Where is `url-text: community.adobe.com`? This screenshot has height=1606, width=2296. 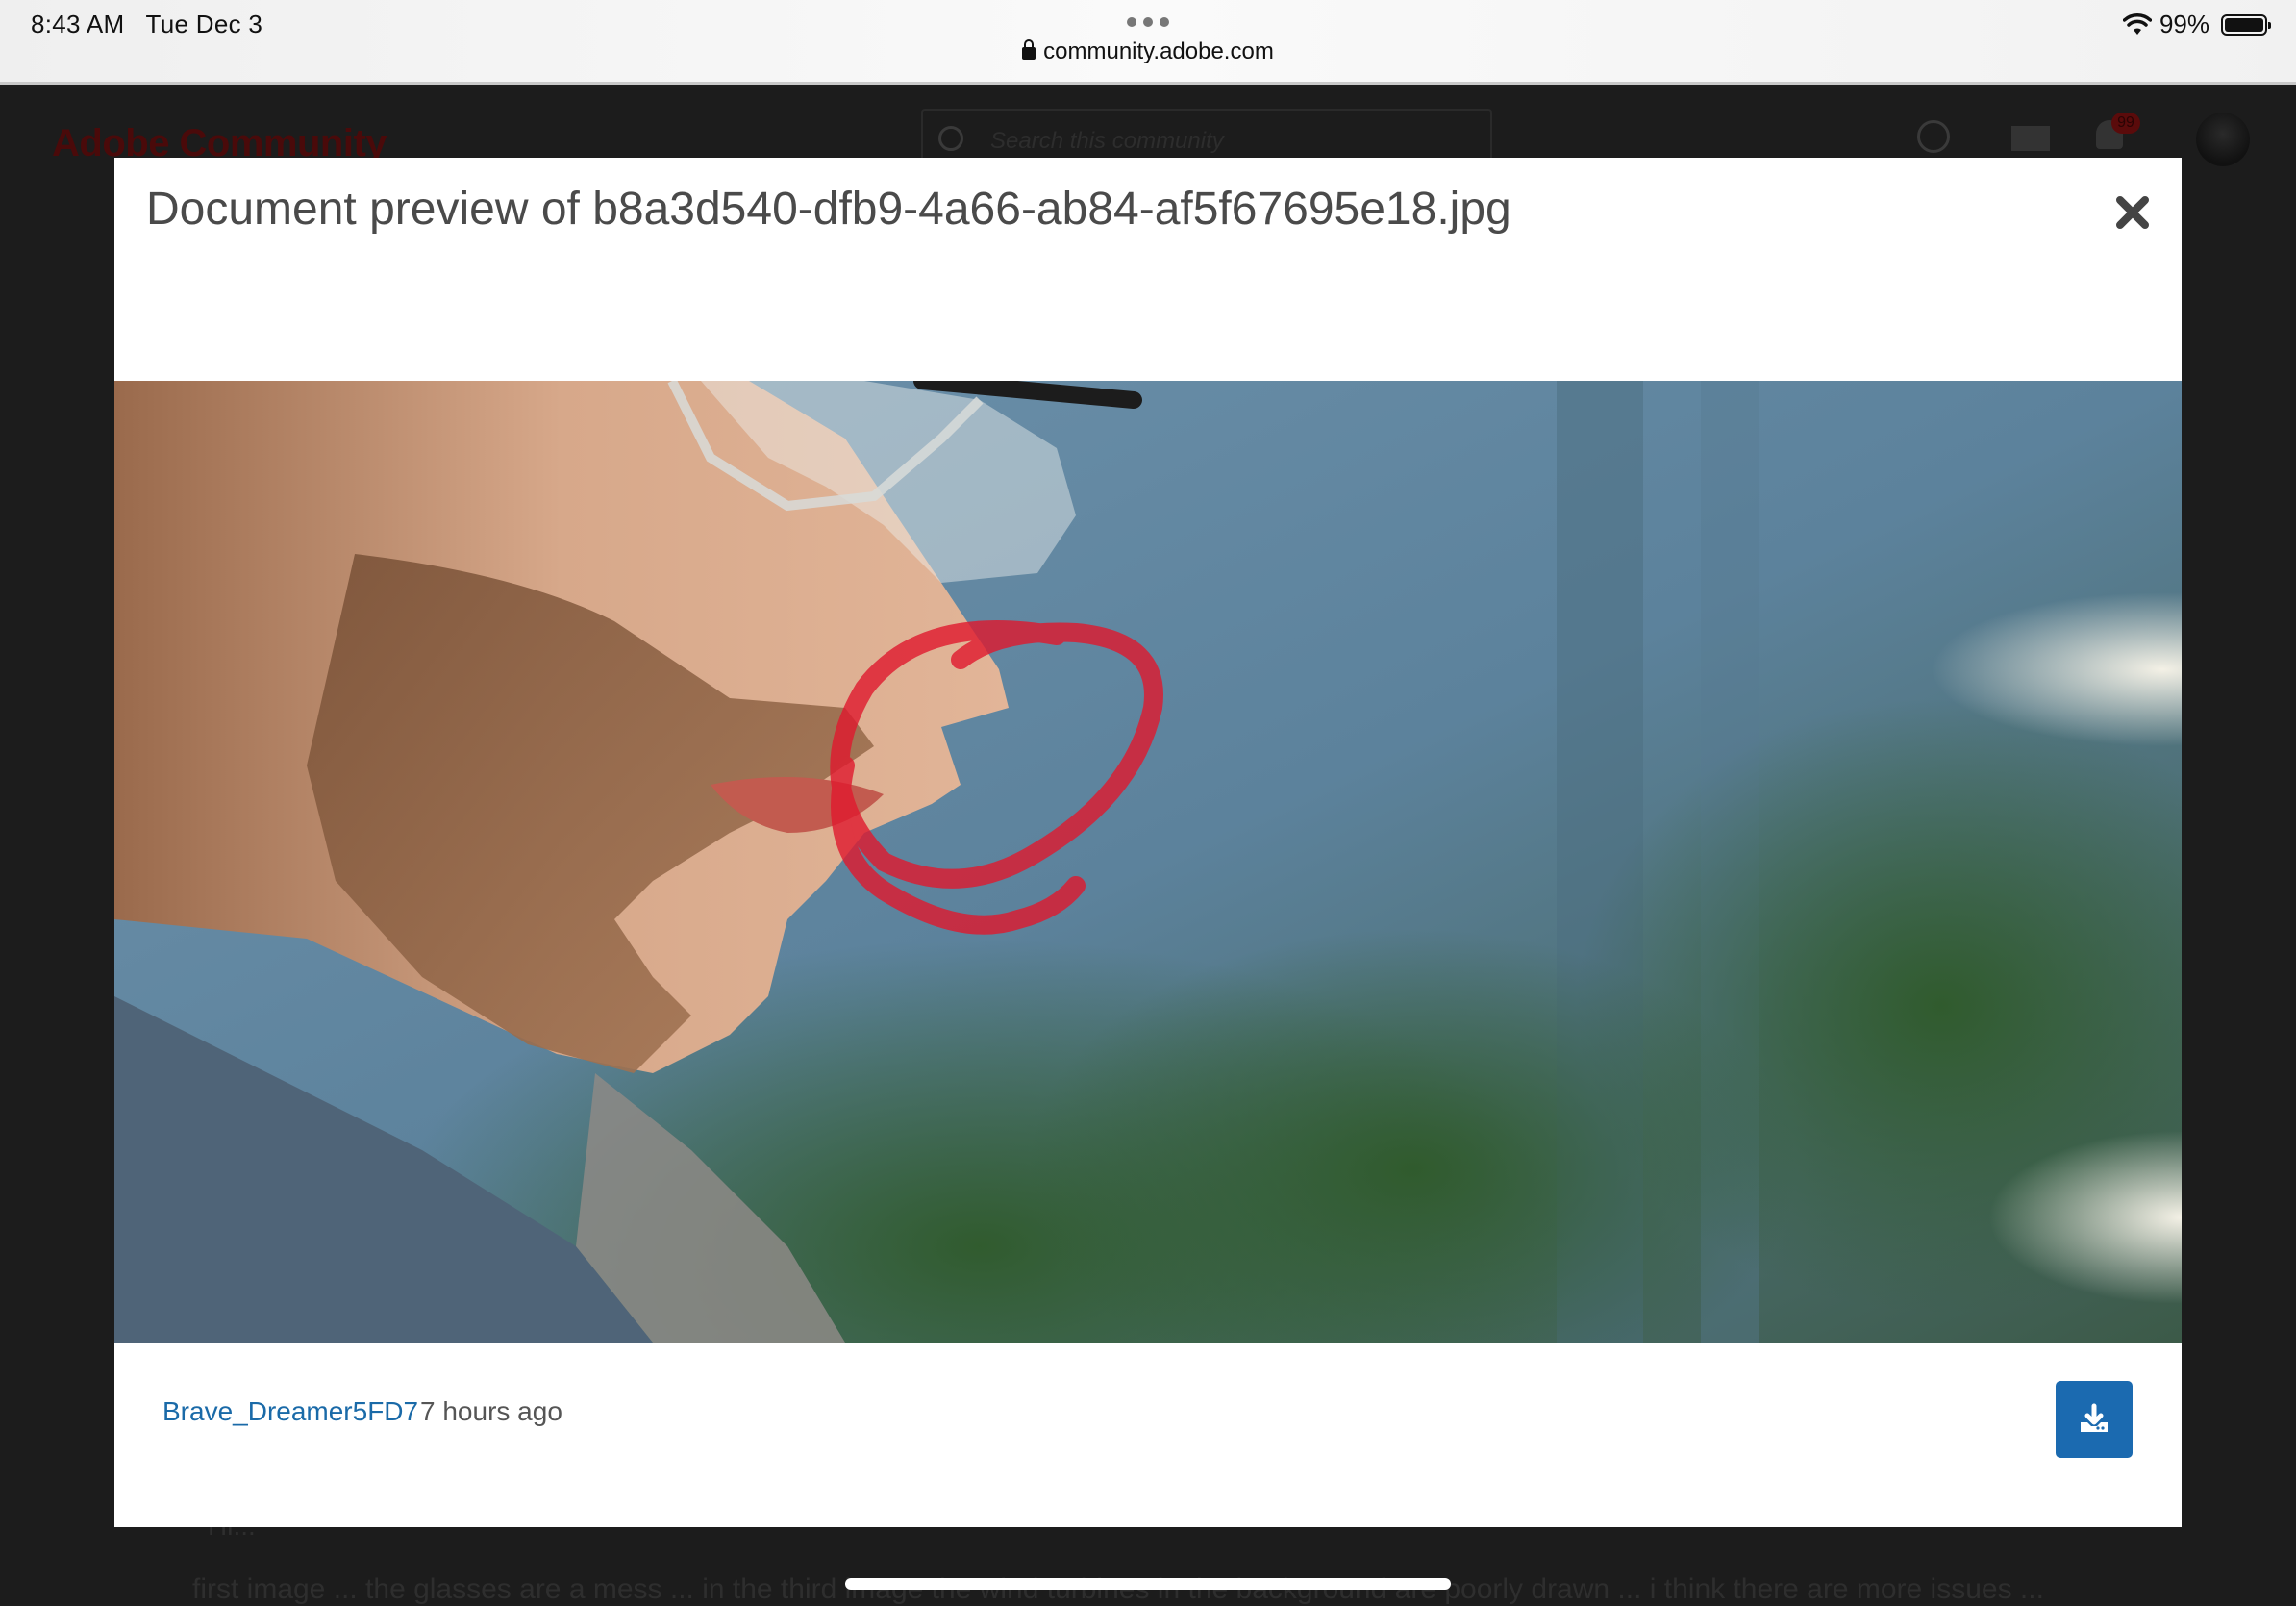
url-text: community.adobe.com is located at coordinates (1158, 51).